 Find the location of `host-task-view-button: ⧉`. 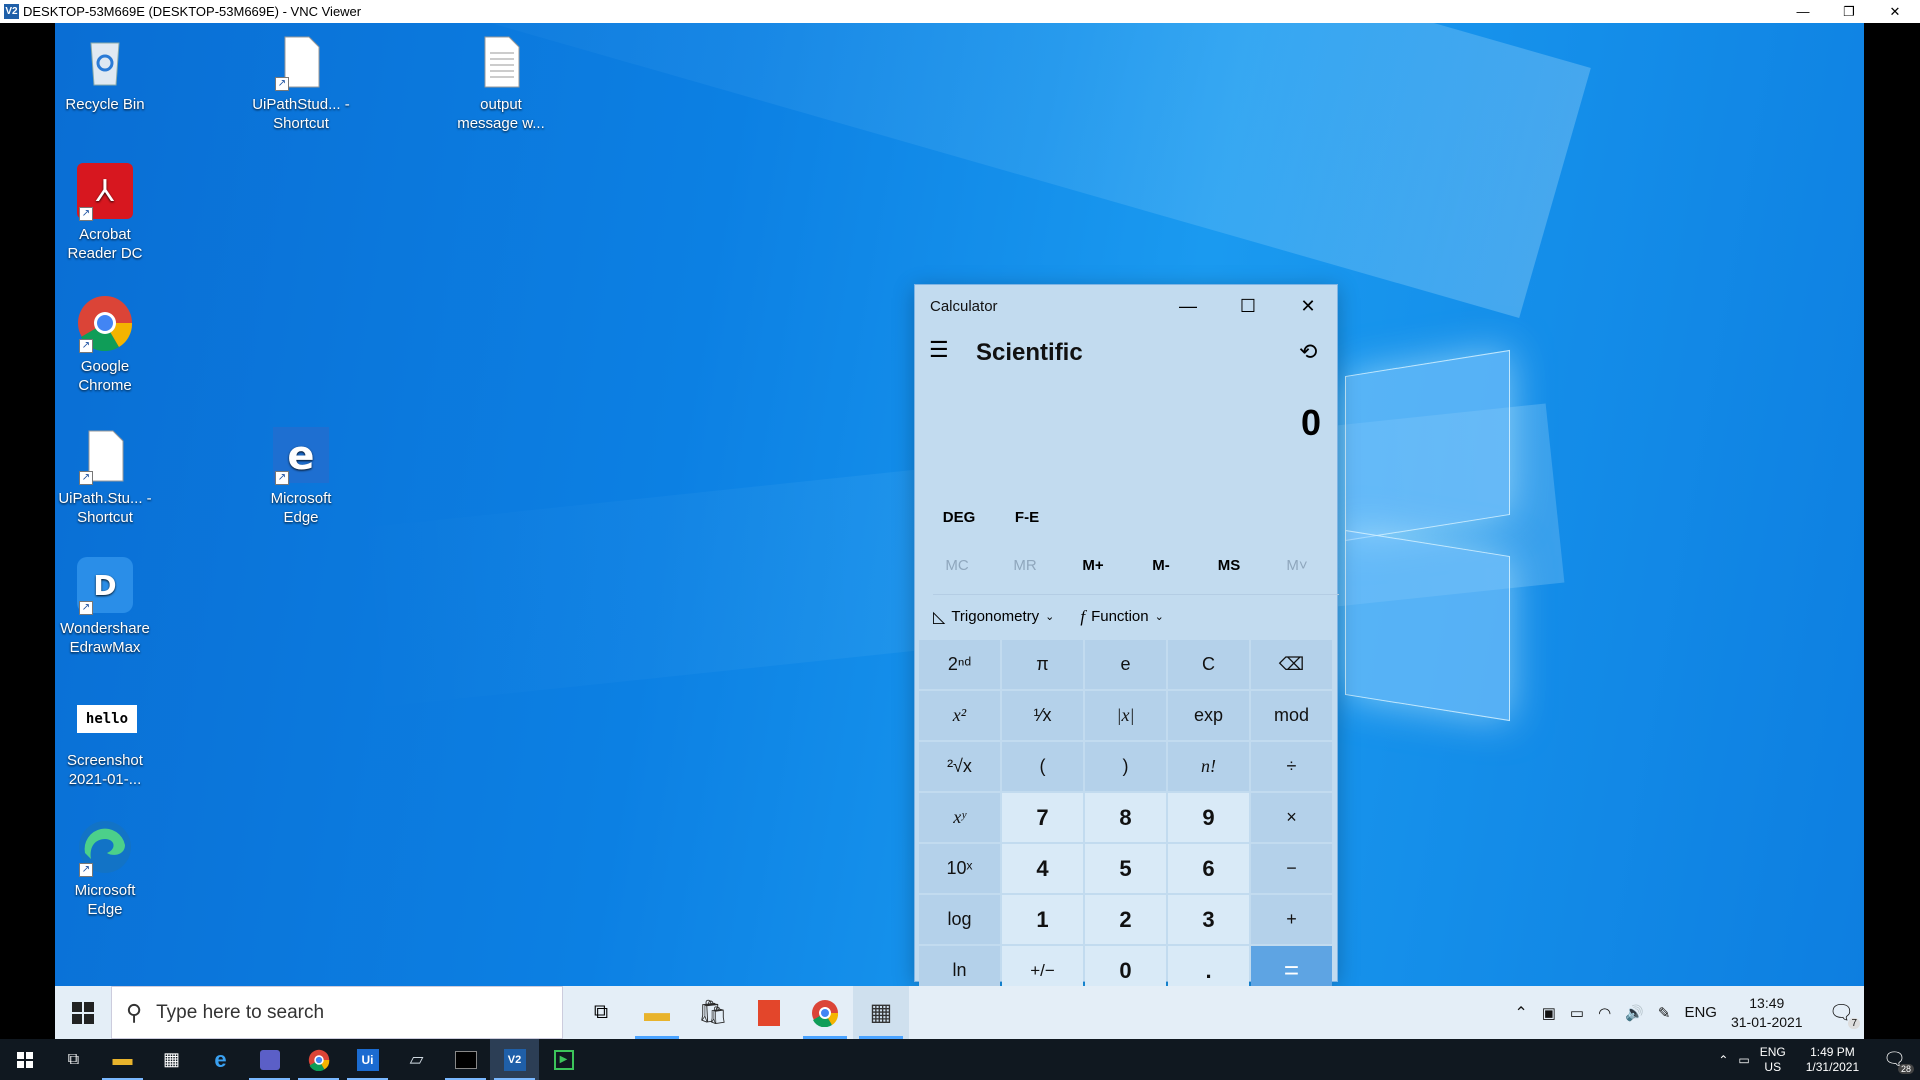

host-task-view-button: ⧉ is located at coordinates (73, 1059).